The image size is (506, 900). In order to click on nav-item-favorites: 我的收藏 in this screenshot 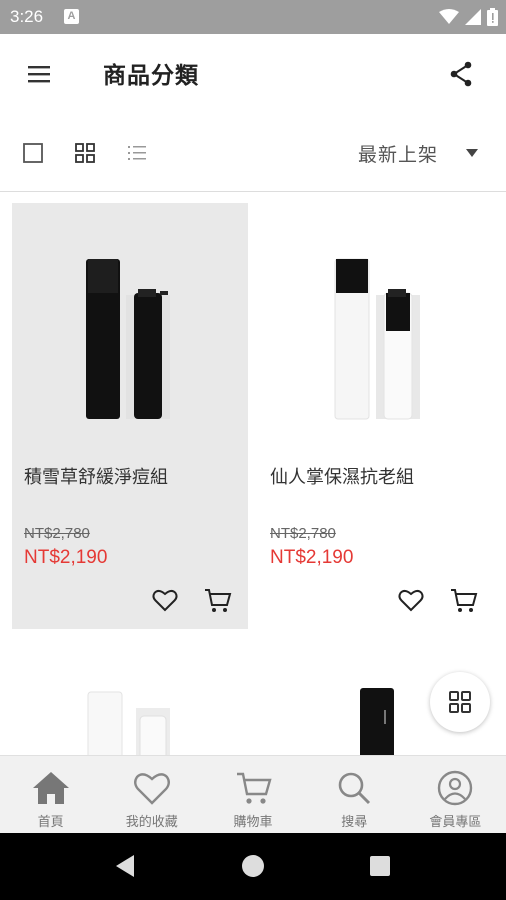, I will do `click(151, 794)`.